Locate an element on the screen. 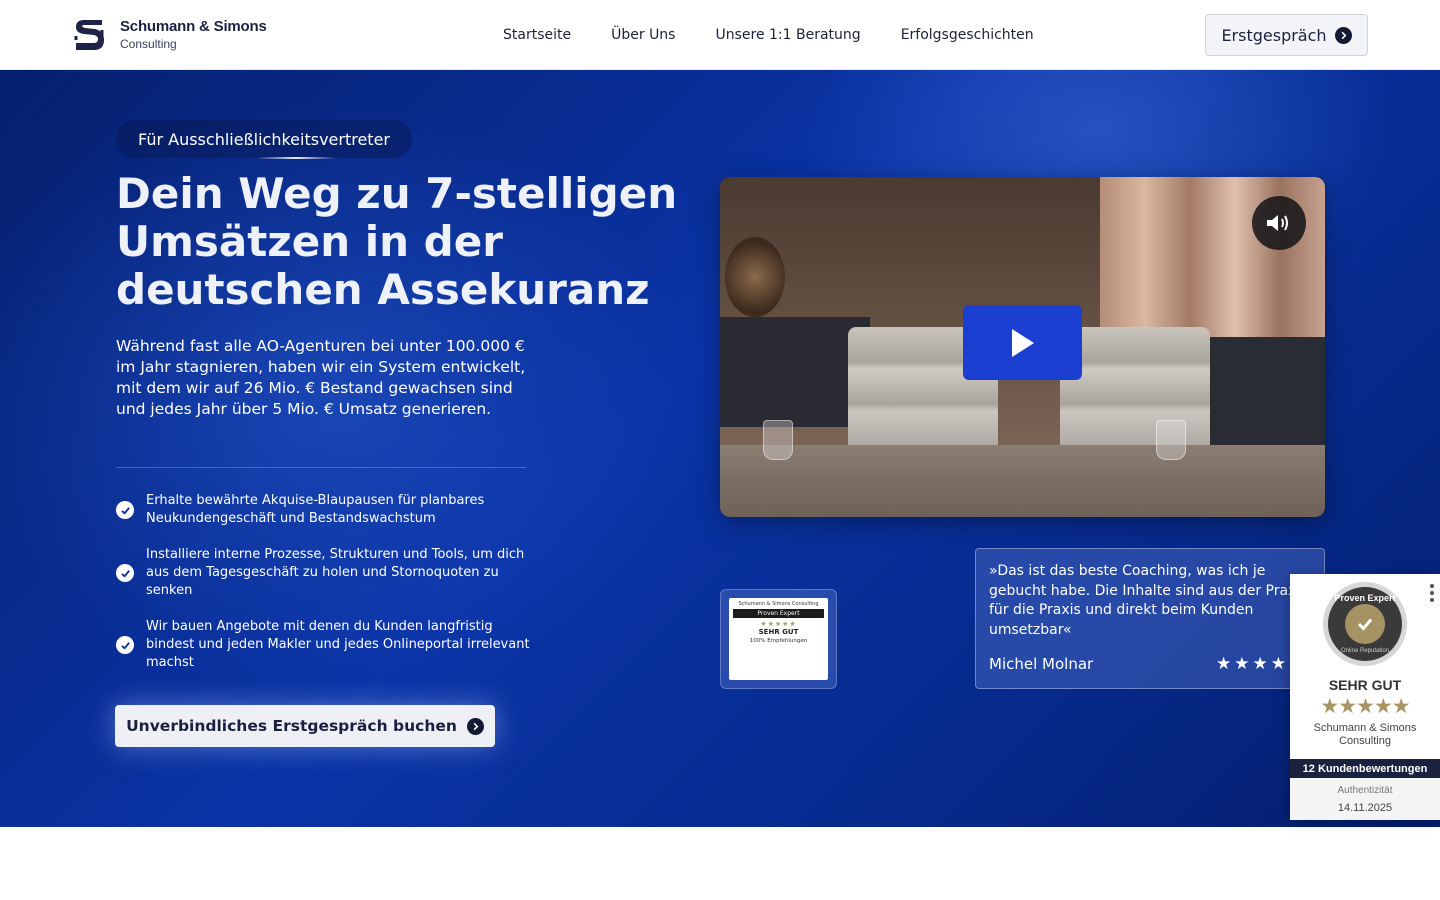 The height and width of the screenshot is (900, 1440). proven-badge-header: Schumann & Simons Consulting is located at coordinates (778, 604).